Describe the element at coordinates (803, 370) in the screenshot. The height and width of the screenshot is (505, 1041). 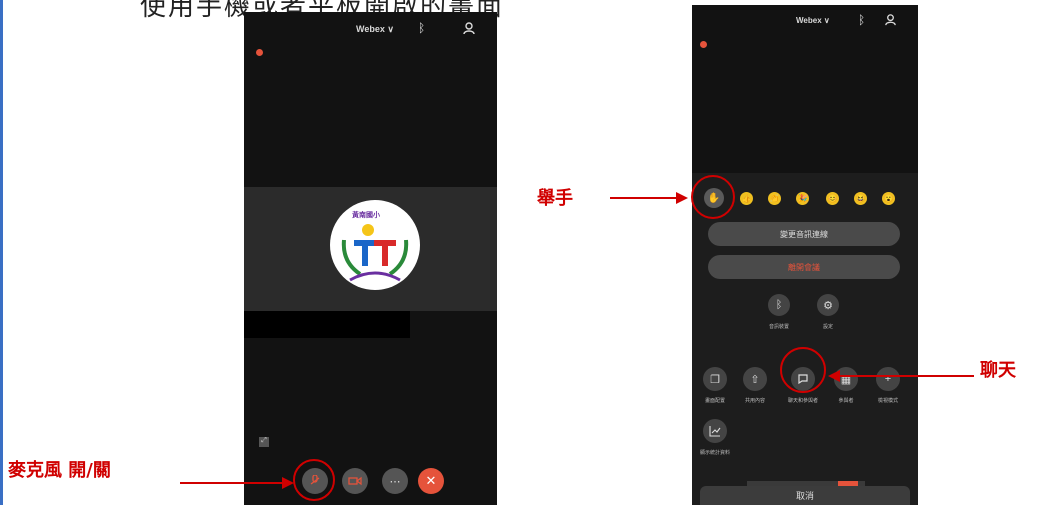
I see `chat-highlight-circle` at that location.